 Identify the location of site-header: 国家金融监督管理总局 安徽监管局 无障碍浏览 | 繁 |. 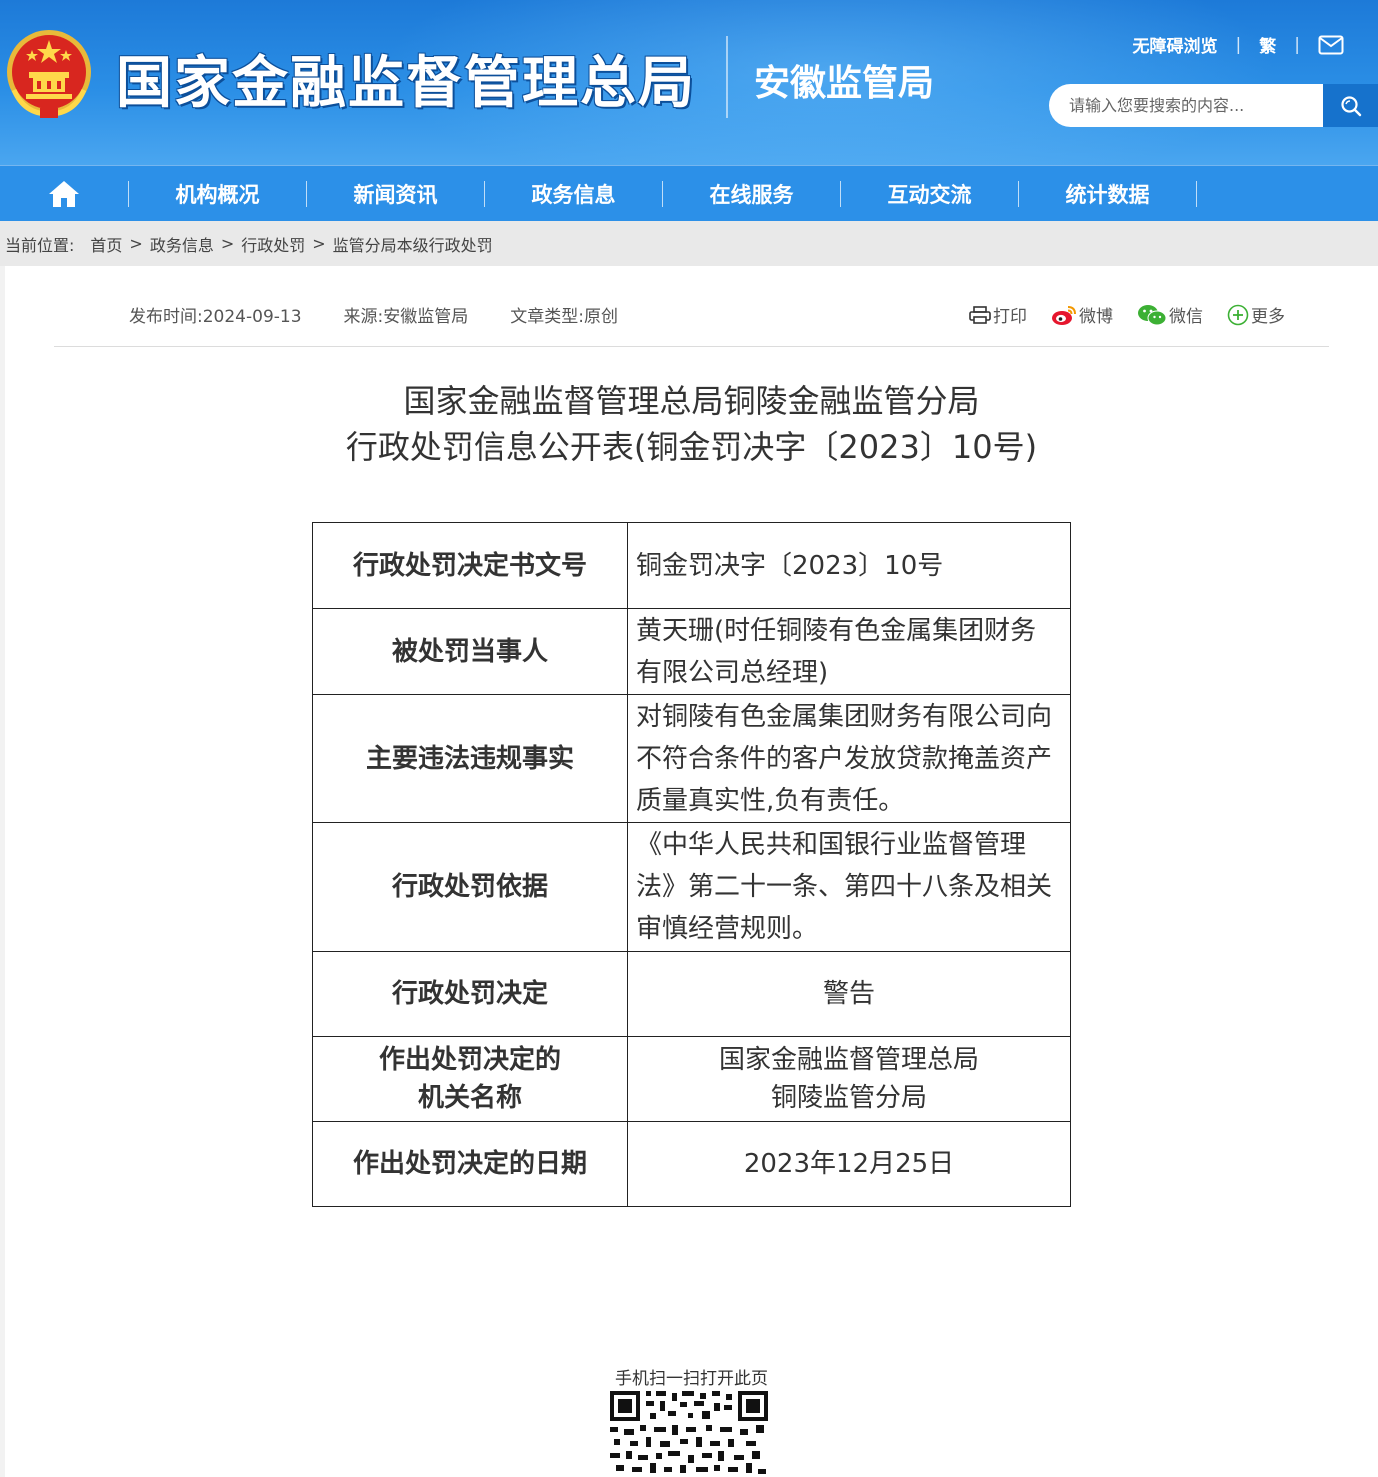
(689, 82).